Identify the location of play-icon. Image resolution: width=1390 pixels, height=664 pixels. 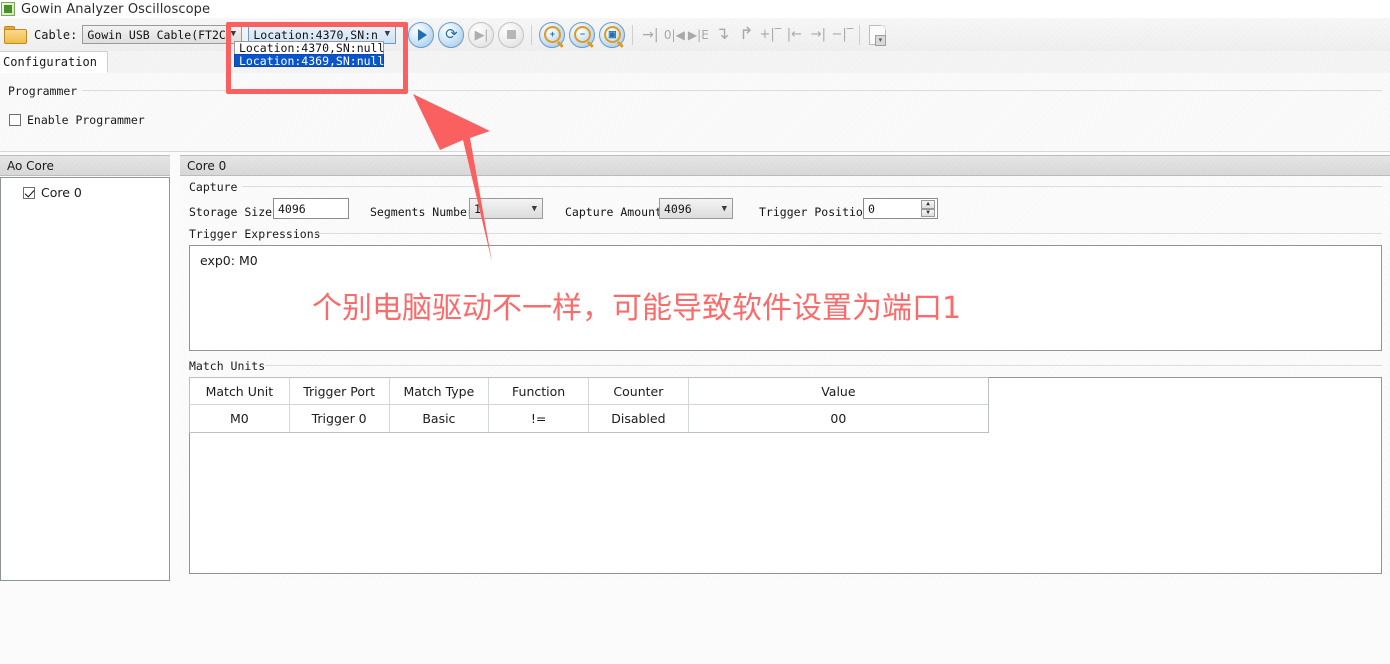
(423, 34).